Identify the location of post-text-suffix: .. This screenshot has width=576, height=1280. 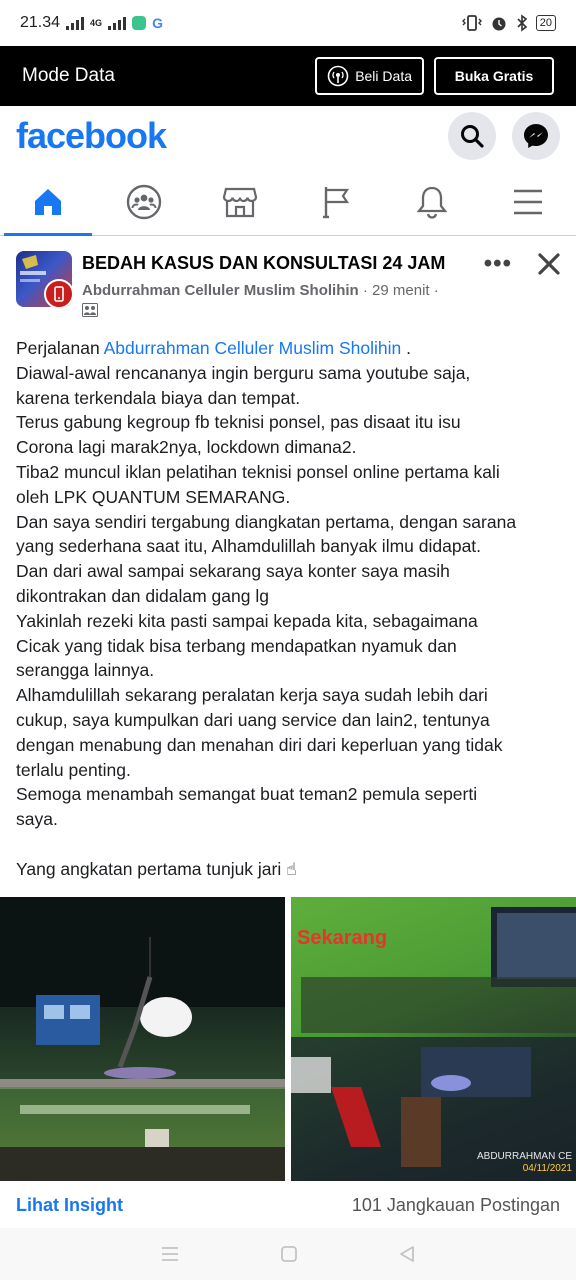
(406, 348).